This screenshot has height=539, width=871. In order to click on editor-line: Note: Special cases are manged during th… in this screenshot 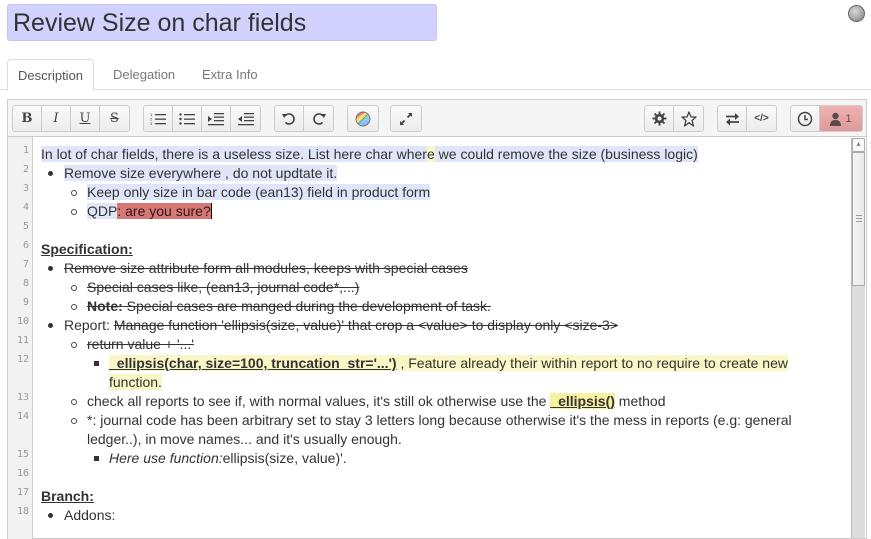, I will do `click(281, 306)`.